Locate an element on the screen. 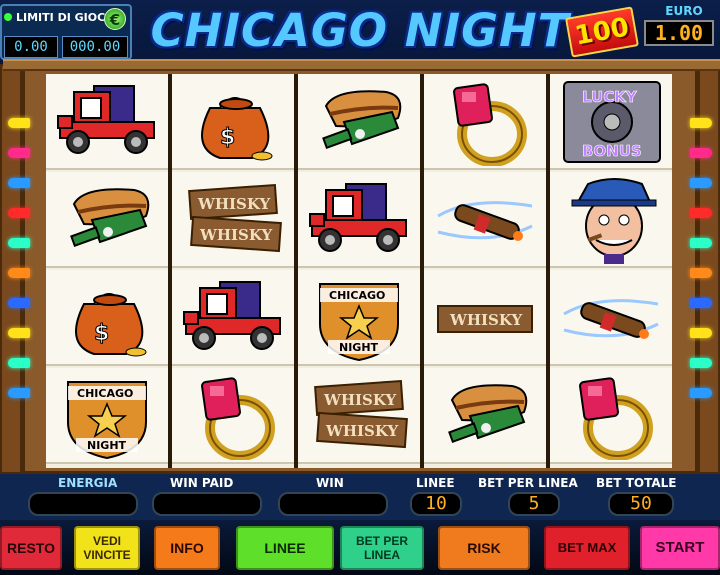  svg-text: LUCKY is located at coordinates (610, 97).